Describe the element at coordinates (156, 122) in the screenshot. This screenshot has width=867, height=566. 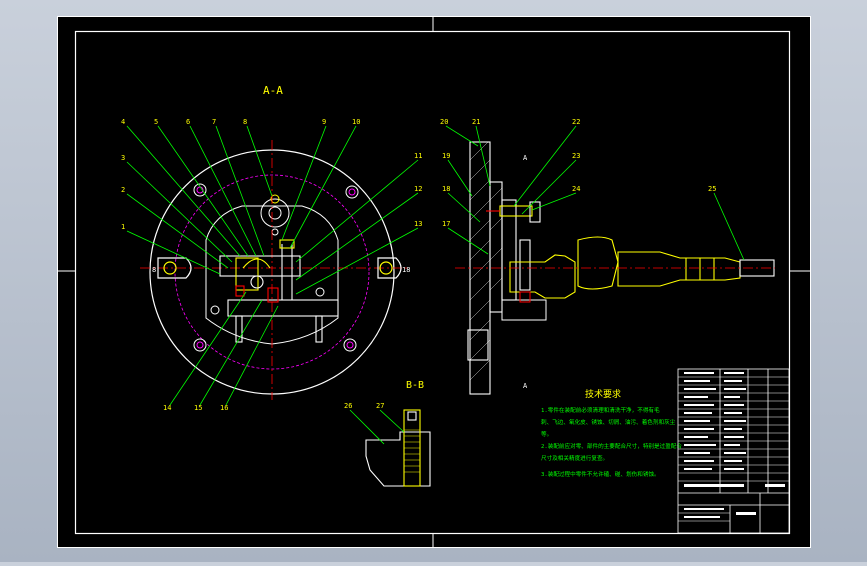
I see `svg-text: 5` at that location.